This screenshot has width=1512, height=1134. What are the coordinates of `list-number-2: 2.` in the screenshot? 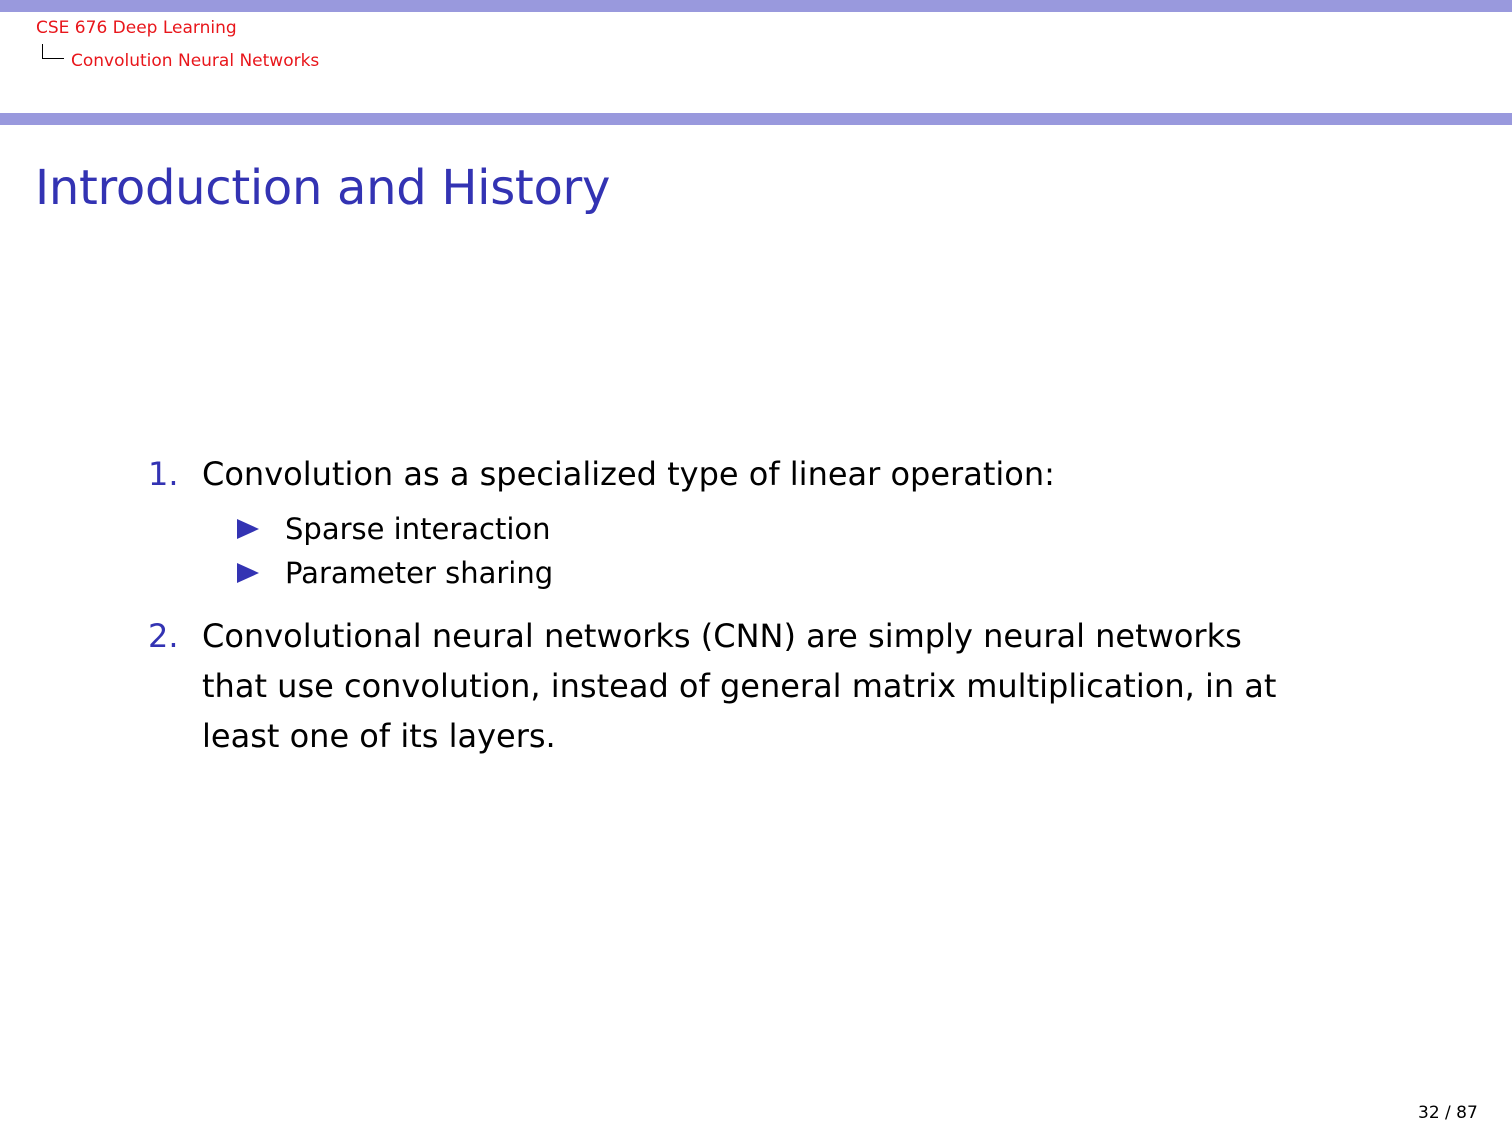 It's located at (163, 636).